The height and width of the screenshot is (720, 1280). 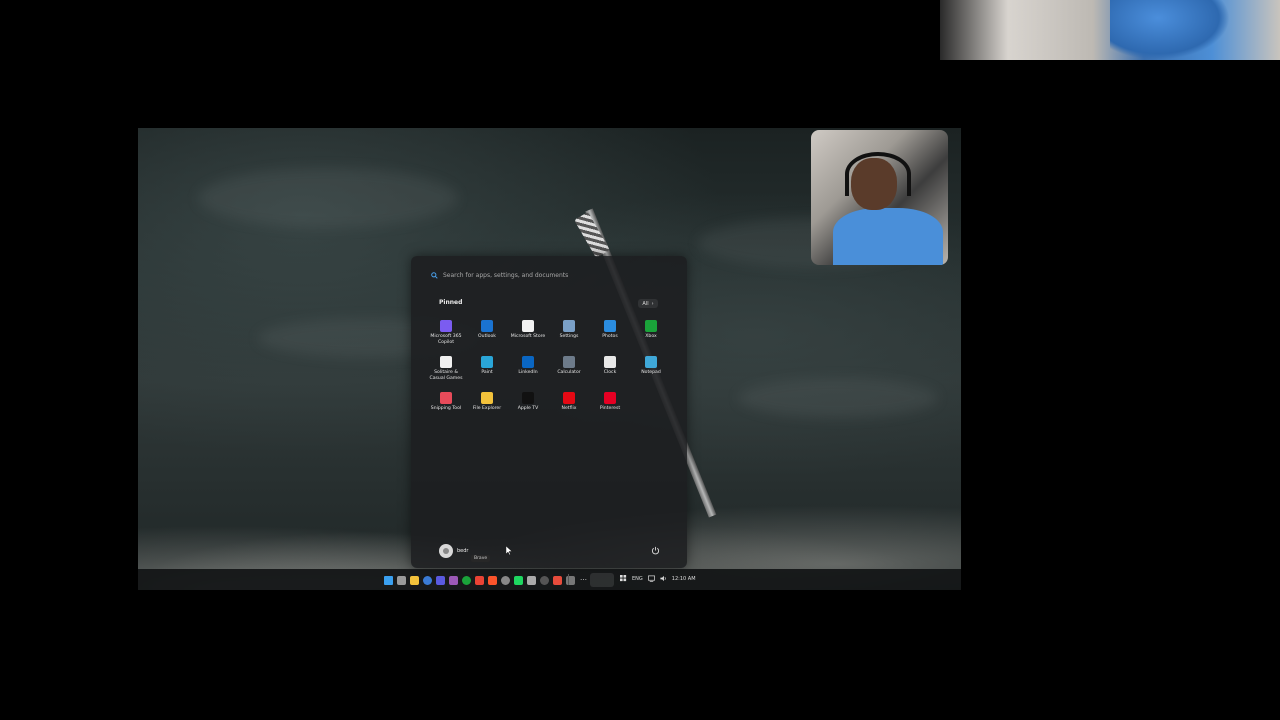 I want to click on paint-icon, so click(x=487, y=362).